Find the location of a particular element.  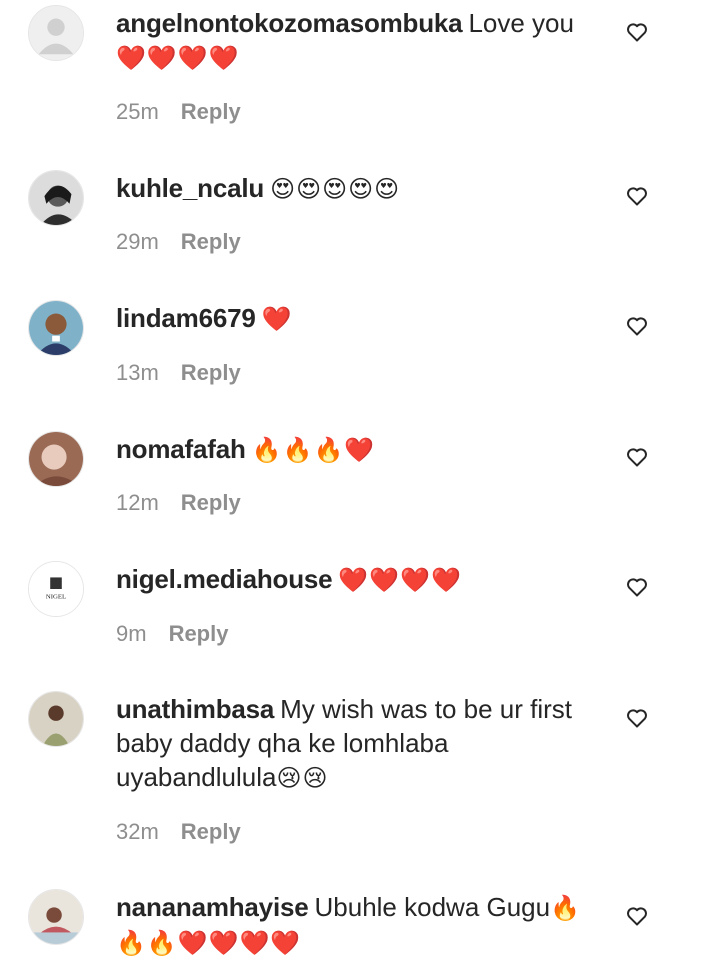

comment-content: kuhle_ncalu 😍😍😍😍😍 is located at coordinates (361, 188).